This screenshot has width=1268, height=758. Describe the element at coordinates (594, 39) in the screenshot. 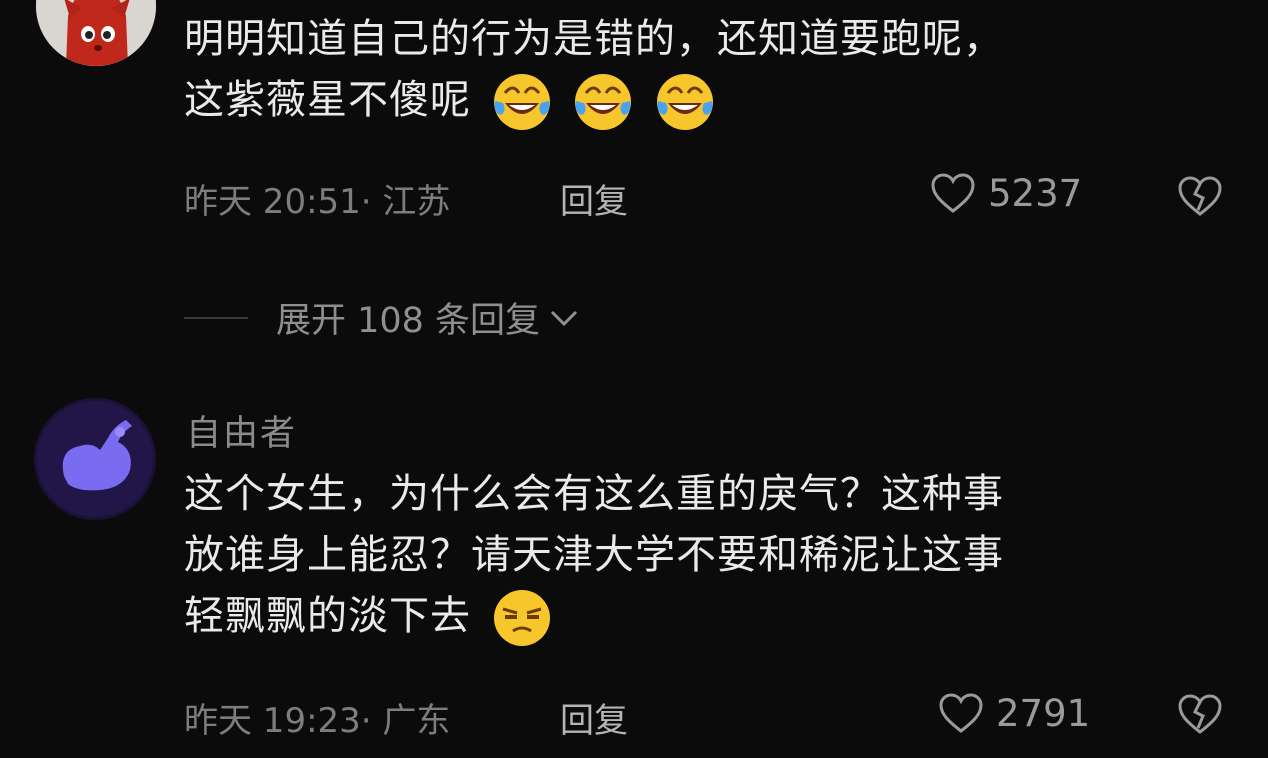

I see `comment-line: 明明知道自己的行为是错的，还知道要跑呢，` at that location.